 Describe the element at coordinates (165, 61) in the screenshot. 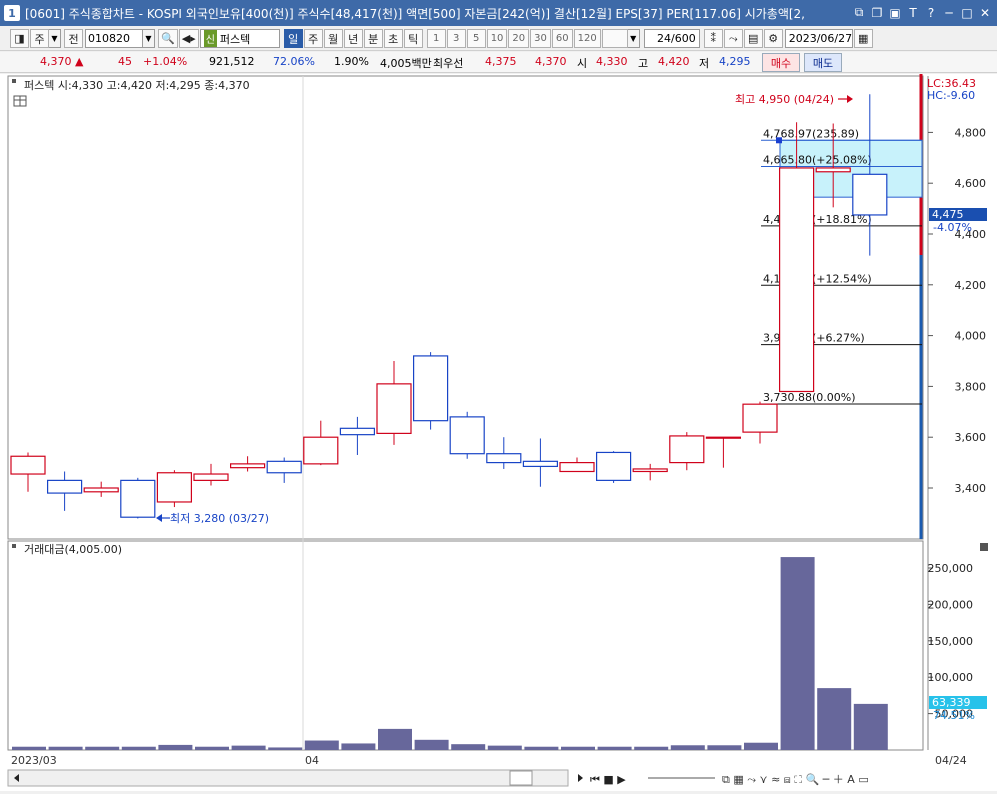

I see `quote-change-pct: +1.04%` at that location.